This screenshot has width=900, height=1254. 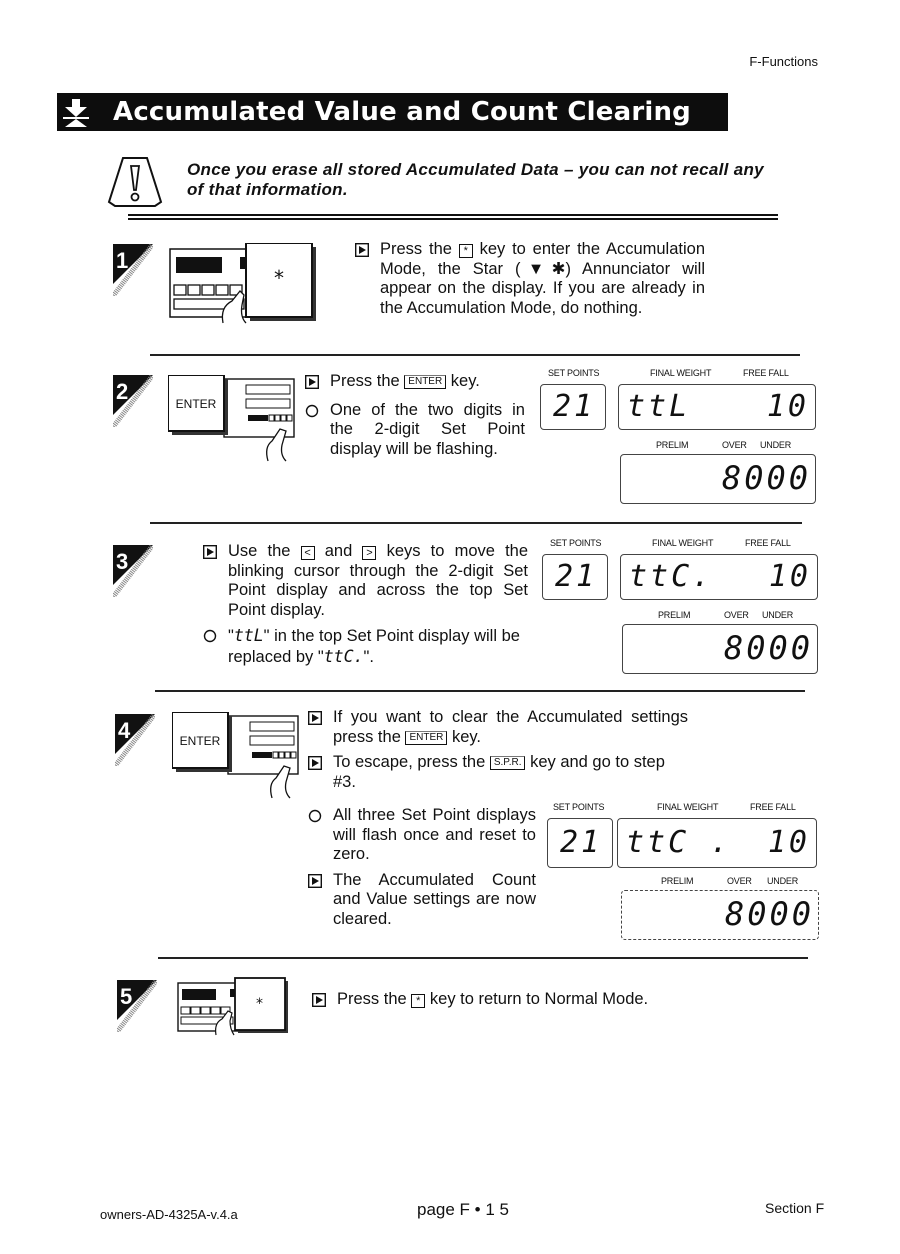 I want to click on page-title: Accumulated Value and Count Clearing, so click(x=402, y=112).